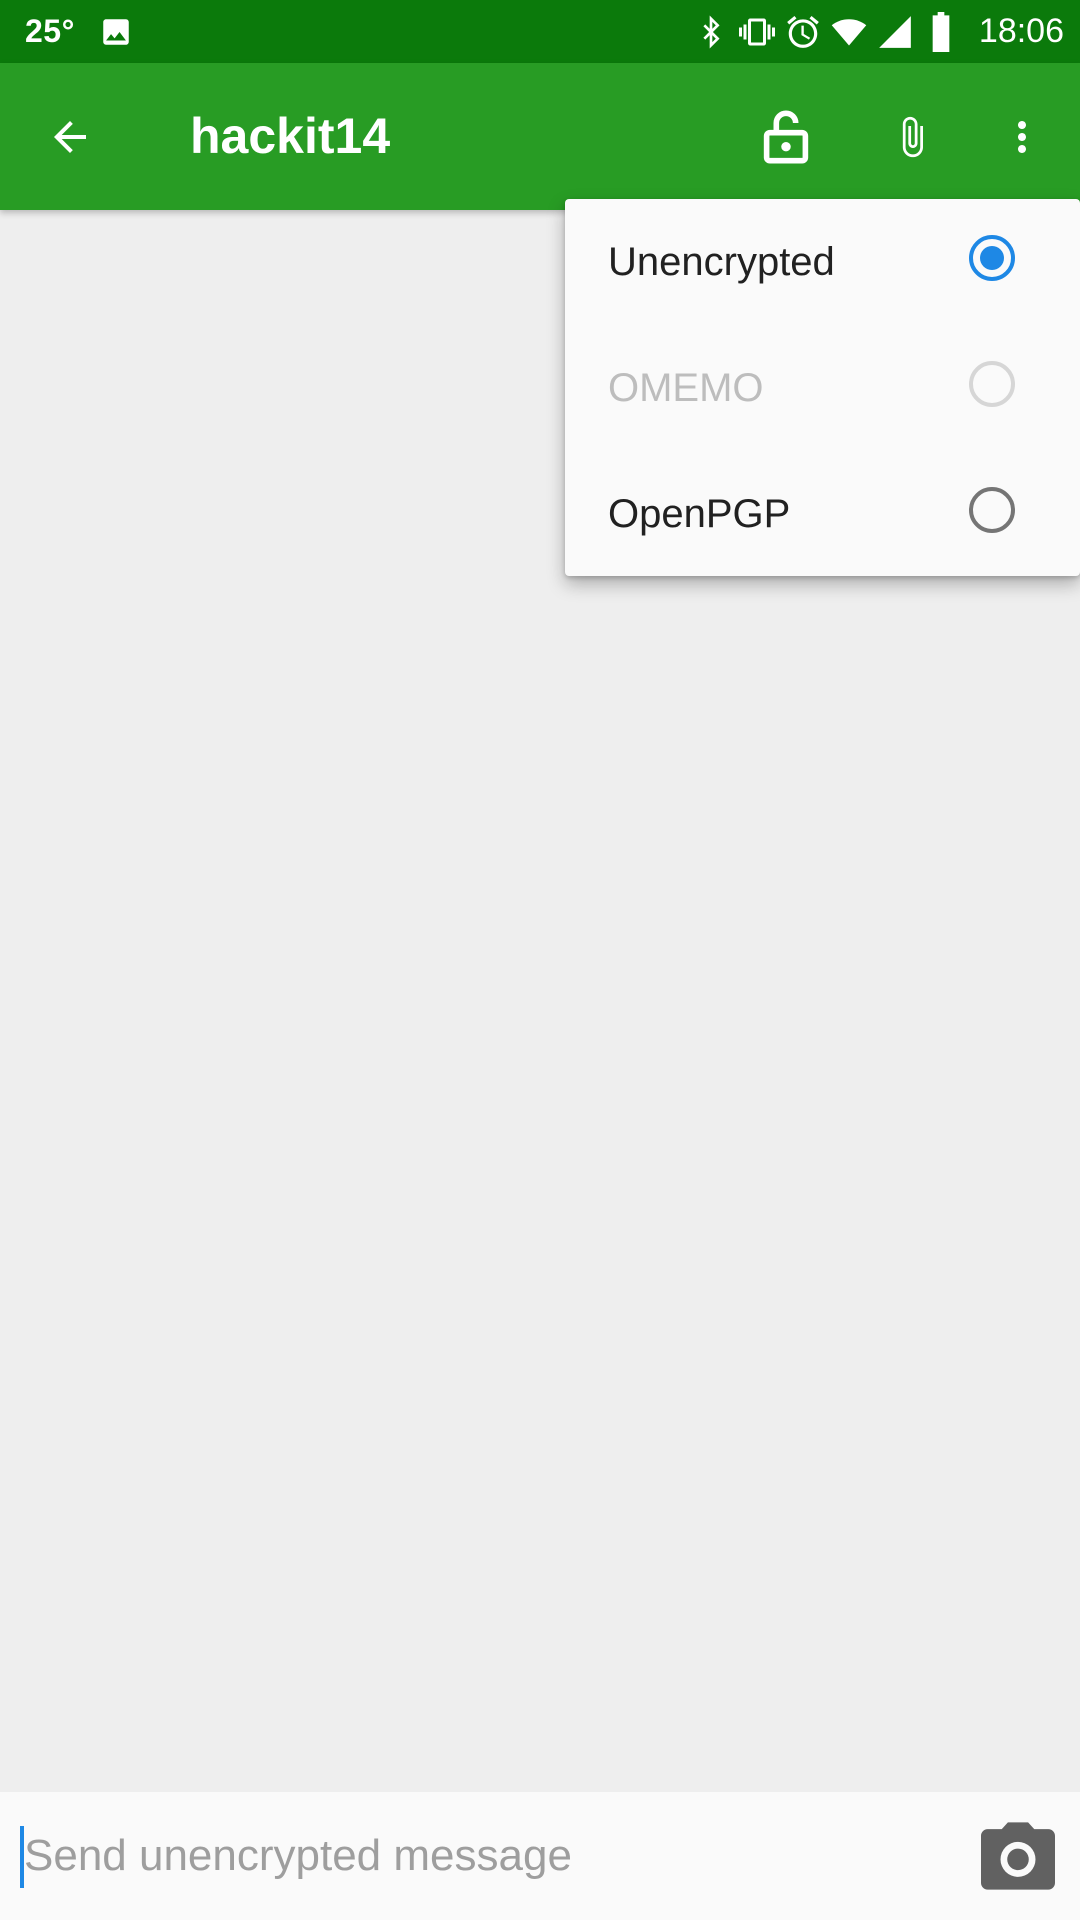  I want to click on menu-item-label: Unencrypted, so click(721, 262).